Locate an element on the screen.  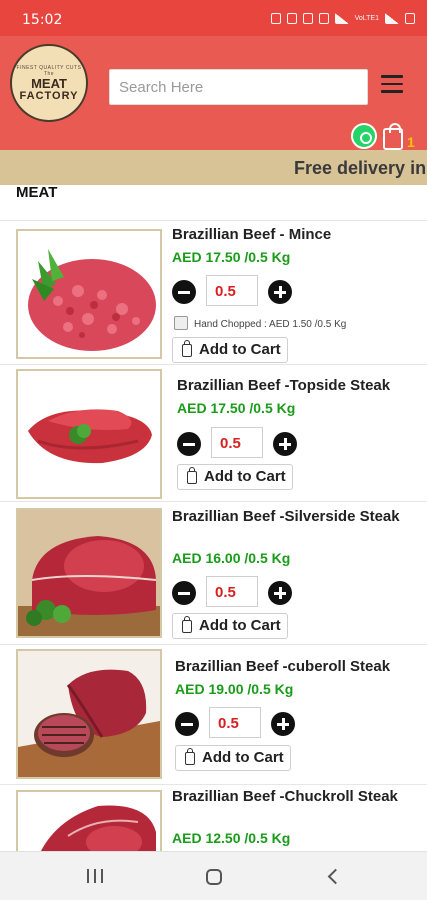
hamburger-menu-icon is located at coordinates (392, 84).